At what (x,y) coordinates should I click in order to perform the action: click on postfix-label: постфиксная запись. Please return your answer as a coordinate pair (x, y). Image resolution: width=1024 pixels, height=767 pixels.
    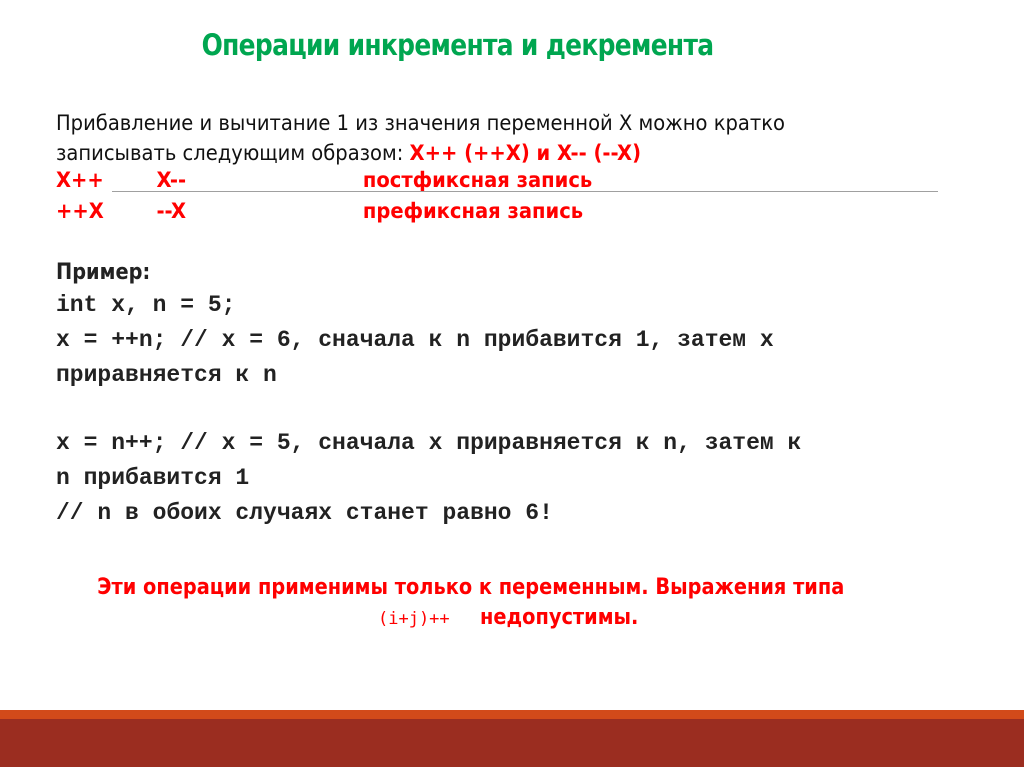
    Looking at the image, I should click on (477, 180).